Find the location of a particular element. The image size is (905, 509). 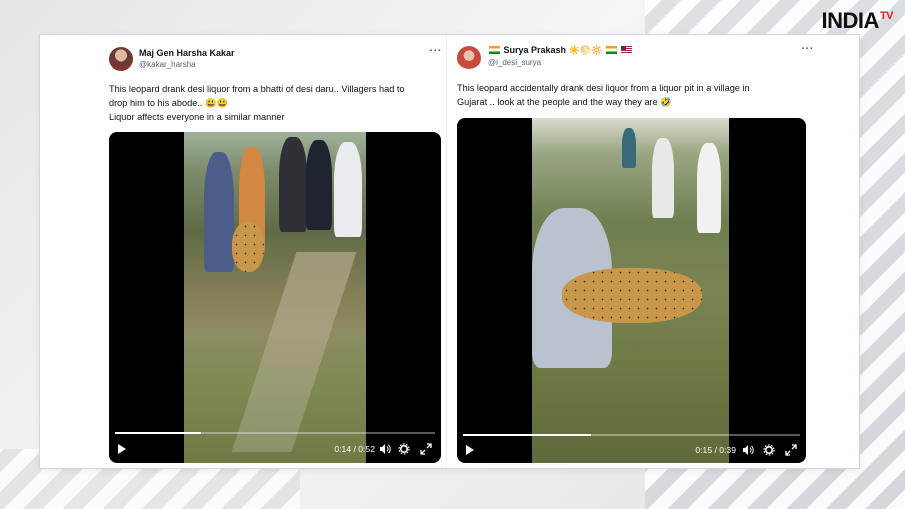

tweet-text-line: drop him to his abode.. 😃😃 is located at coordinates (168, 103).